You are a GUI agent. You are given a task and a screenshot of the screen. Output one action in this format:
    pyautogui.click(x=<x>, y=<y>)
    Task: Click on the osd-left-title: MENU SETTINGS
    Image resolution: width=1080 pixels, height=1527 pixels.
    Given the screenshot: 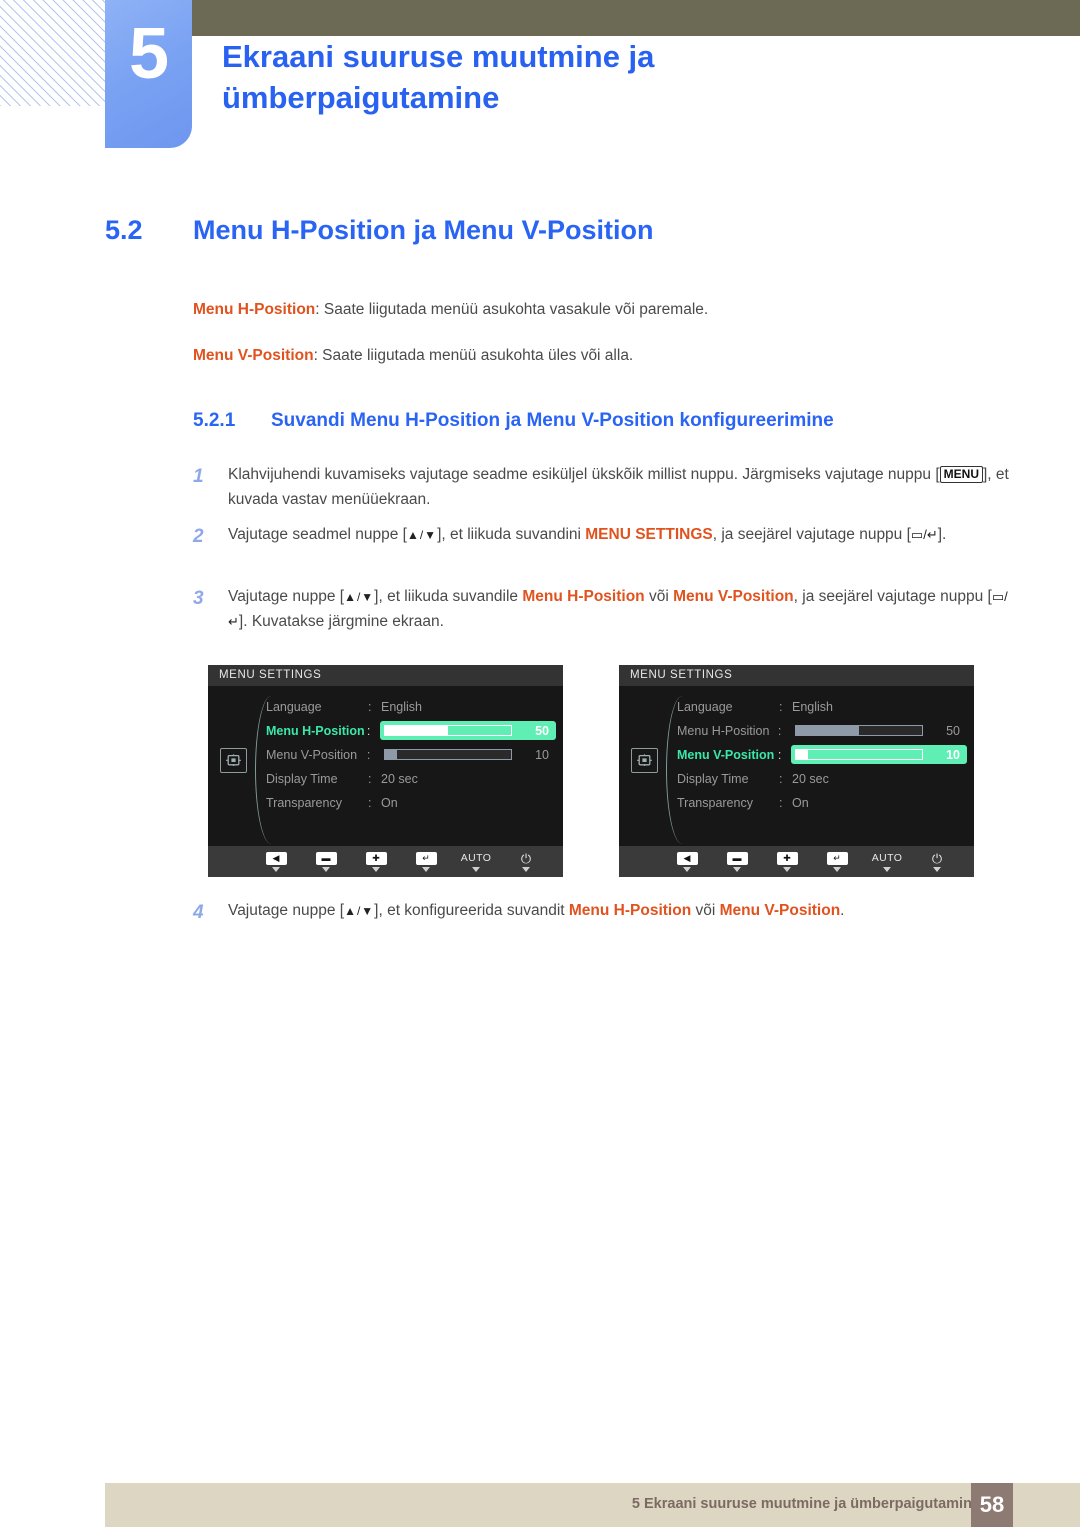 What is the action you would take?
    pyautogui.click(x=385, y=675)
    